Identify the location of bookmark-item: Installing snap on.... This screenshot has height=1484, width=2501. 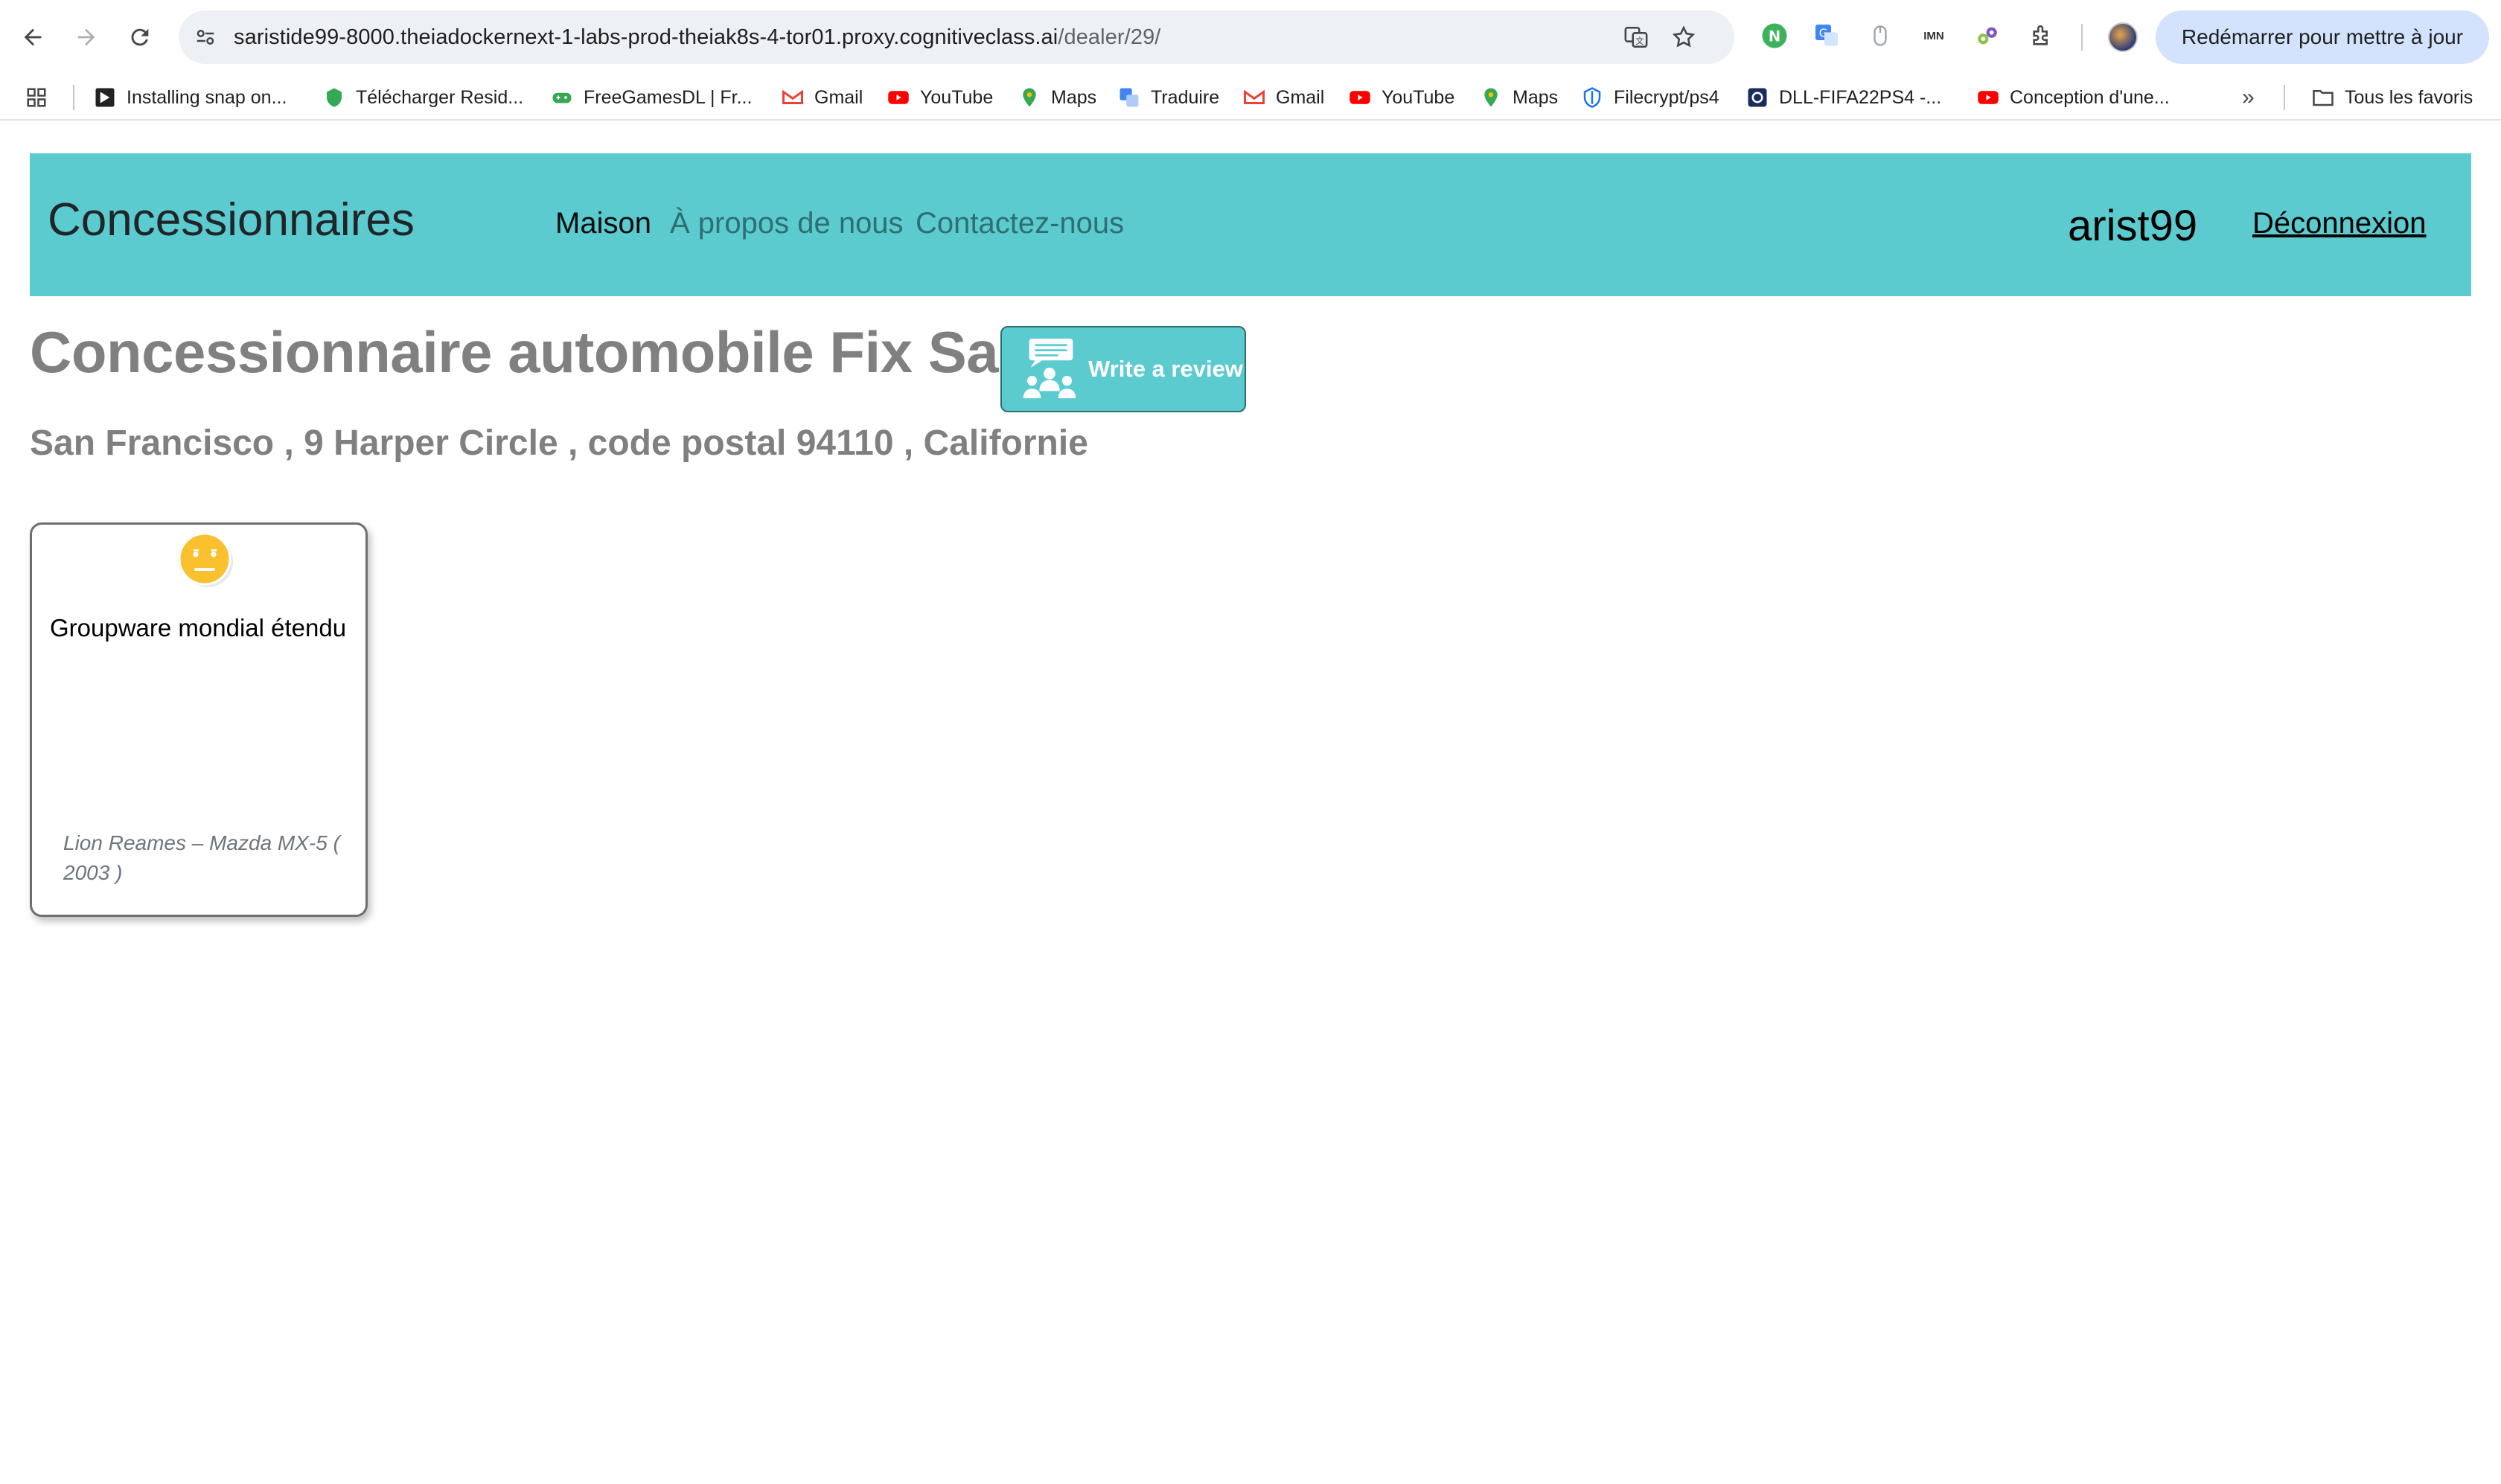
(190, 97).